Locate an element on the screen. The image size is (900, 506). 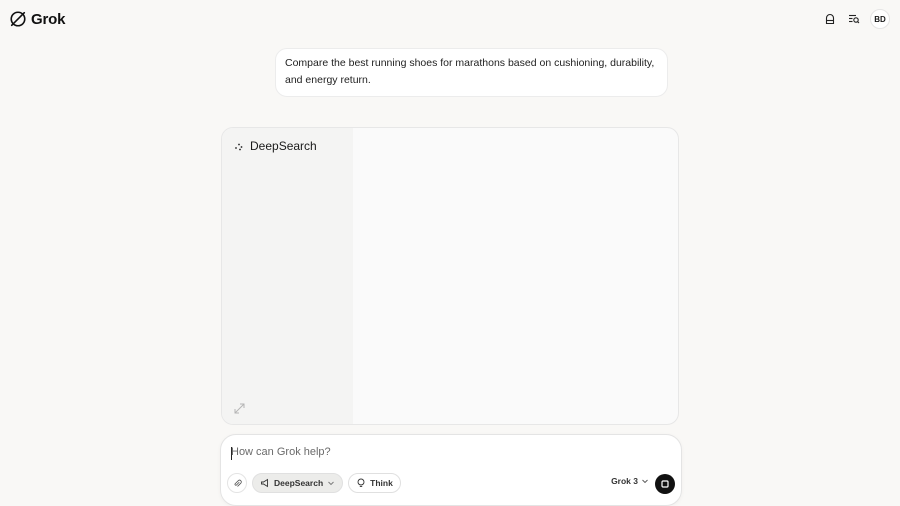
send-icon is located at coordinates (665, 484).